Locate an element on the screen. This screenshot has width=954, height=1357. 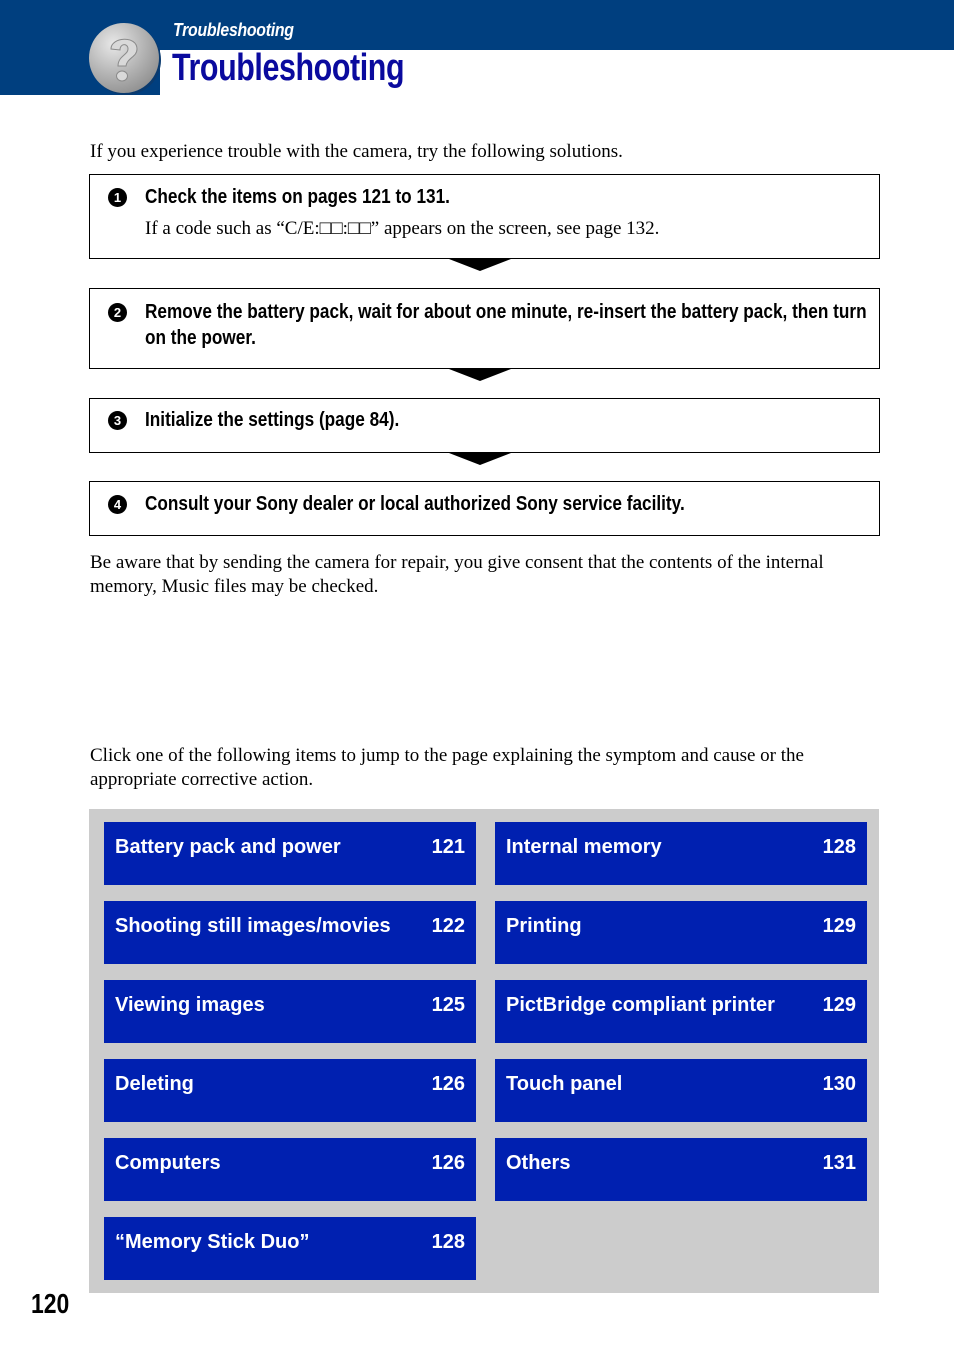
symptom-label: PictBridge compliant printer is located at coordinates (640, 1005).